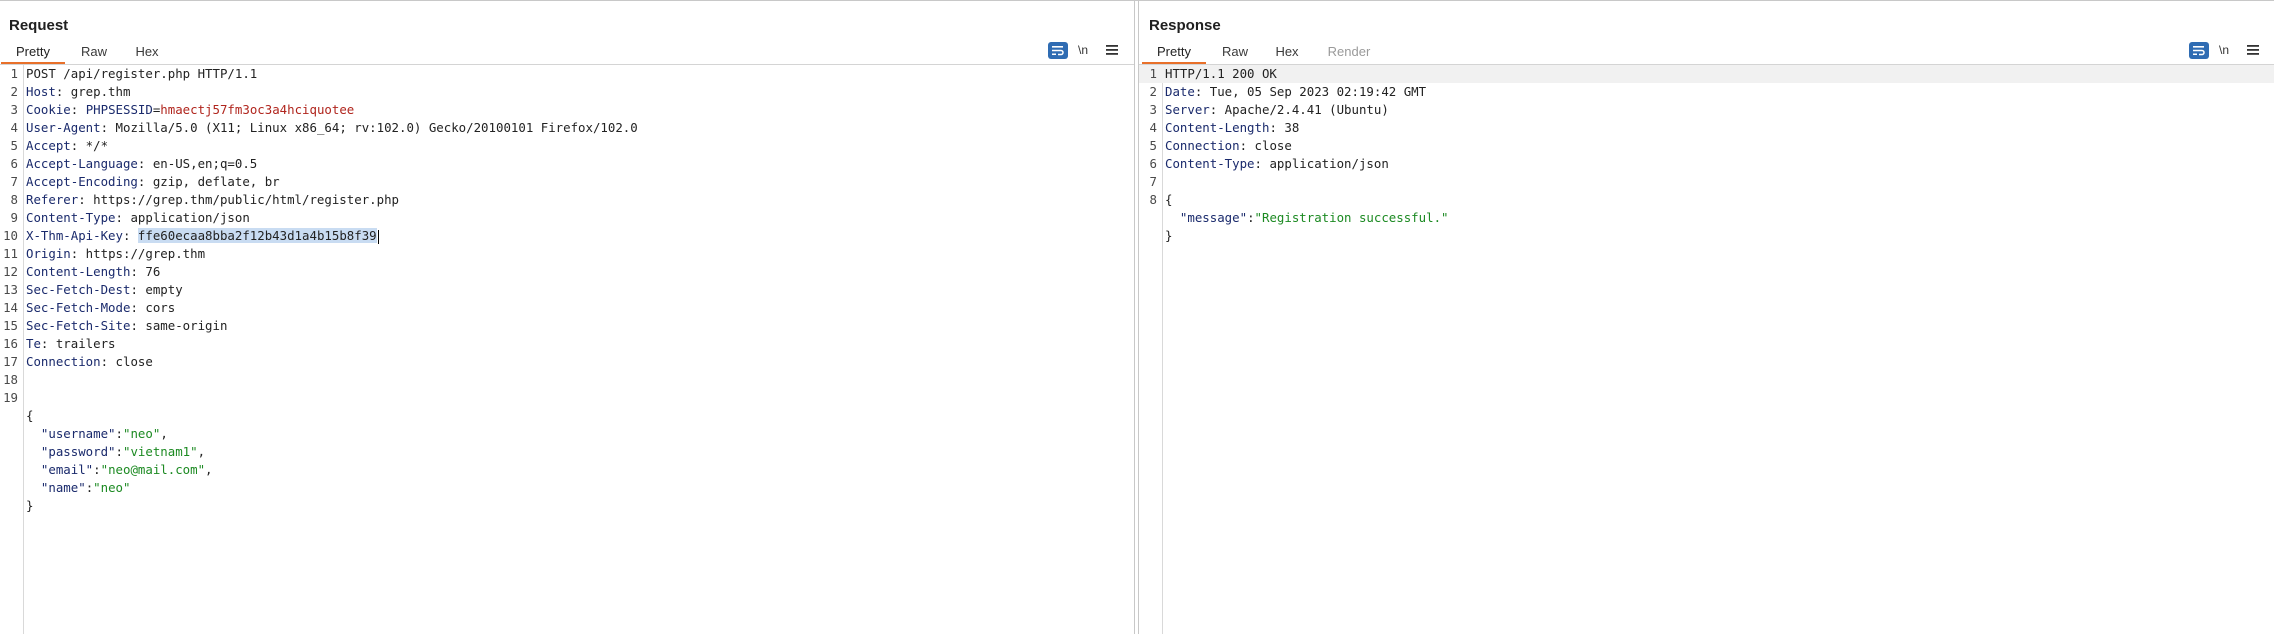 Image resolution: width=2274 pixels, height=634 pixels. Describe the element at coordinates (567, 362) in the screenshot. I see `request-code-line: 17 Connection: close` at that location.